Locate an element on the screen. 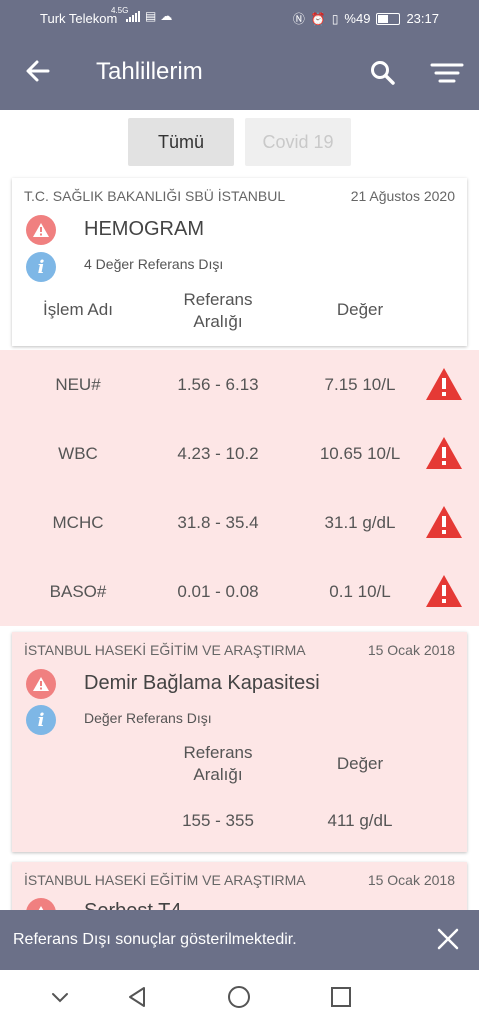  signal-icon is located at coordinates (133, 16).